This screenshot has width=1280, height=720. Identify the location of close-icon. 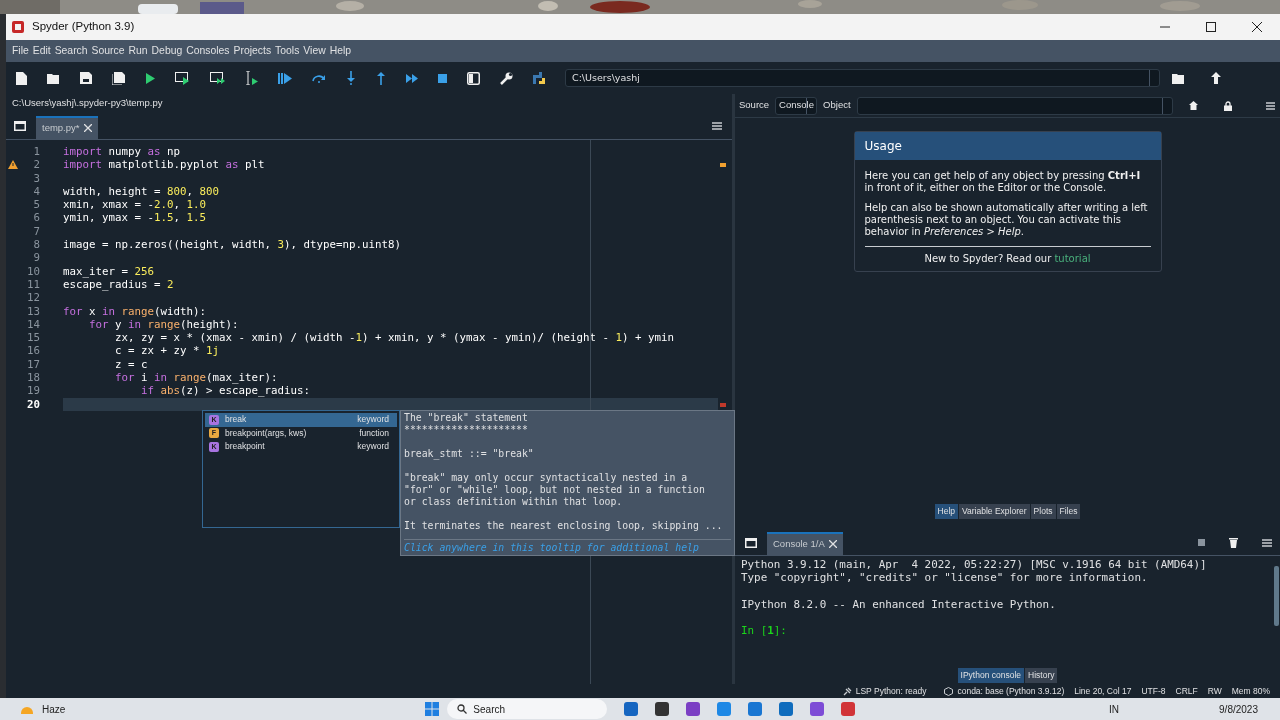
(1257, 27).